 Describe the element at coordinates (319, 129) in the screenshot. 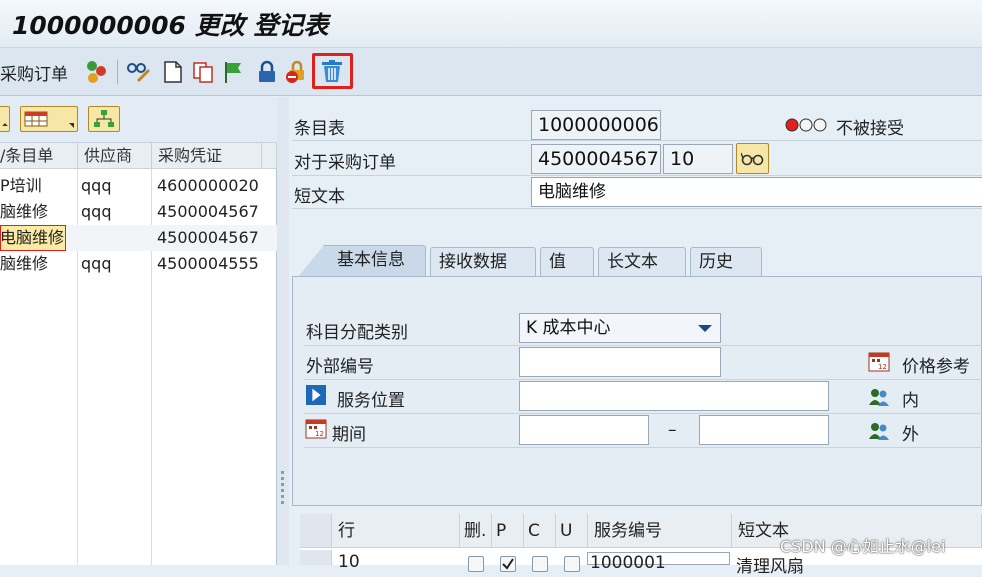

I see `entry-sheet-label: 条目表` at that location.